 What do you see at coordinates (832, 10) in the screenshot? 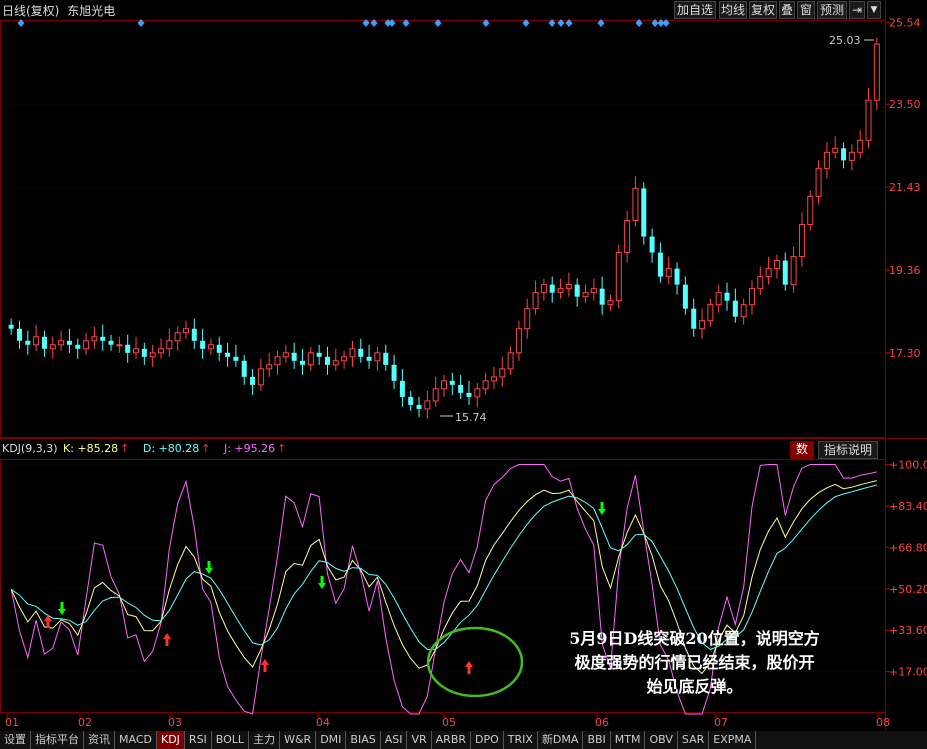
I see `forecast-button: 预测` at bounding box center [832, 10].